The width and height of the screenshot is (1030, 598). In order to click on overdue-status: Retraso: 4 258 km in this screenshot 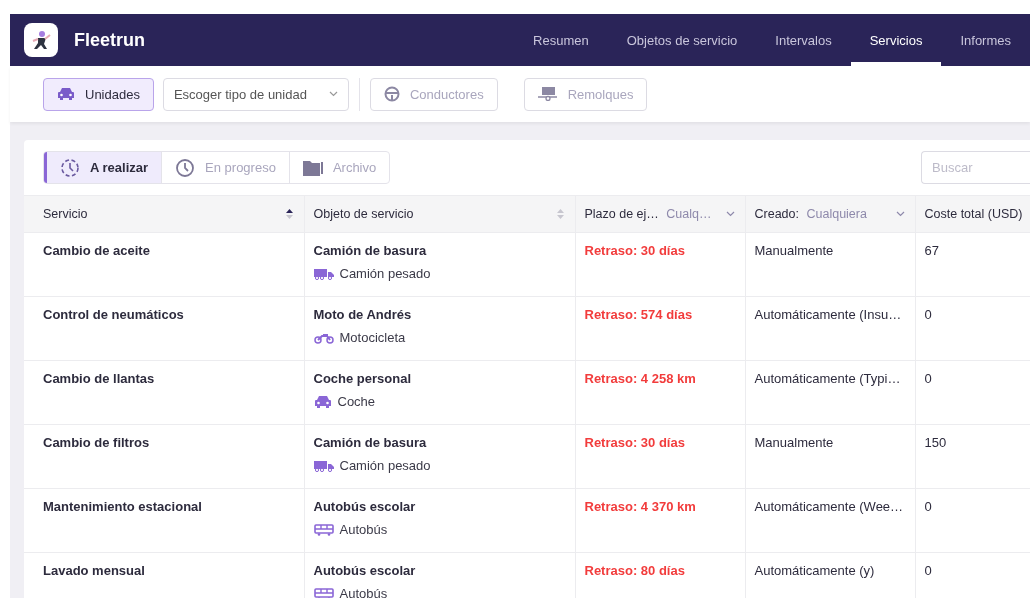, I will do `click(640, 378)`.